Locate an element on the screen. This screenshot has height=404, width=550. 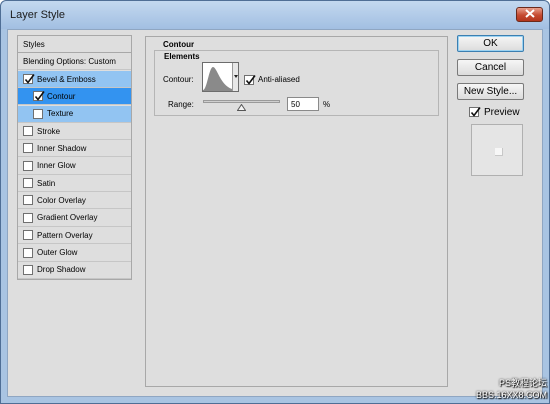
style-item-color-overlay: Color Overlay is located at coordinates (74, 201).